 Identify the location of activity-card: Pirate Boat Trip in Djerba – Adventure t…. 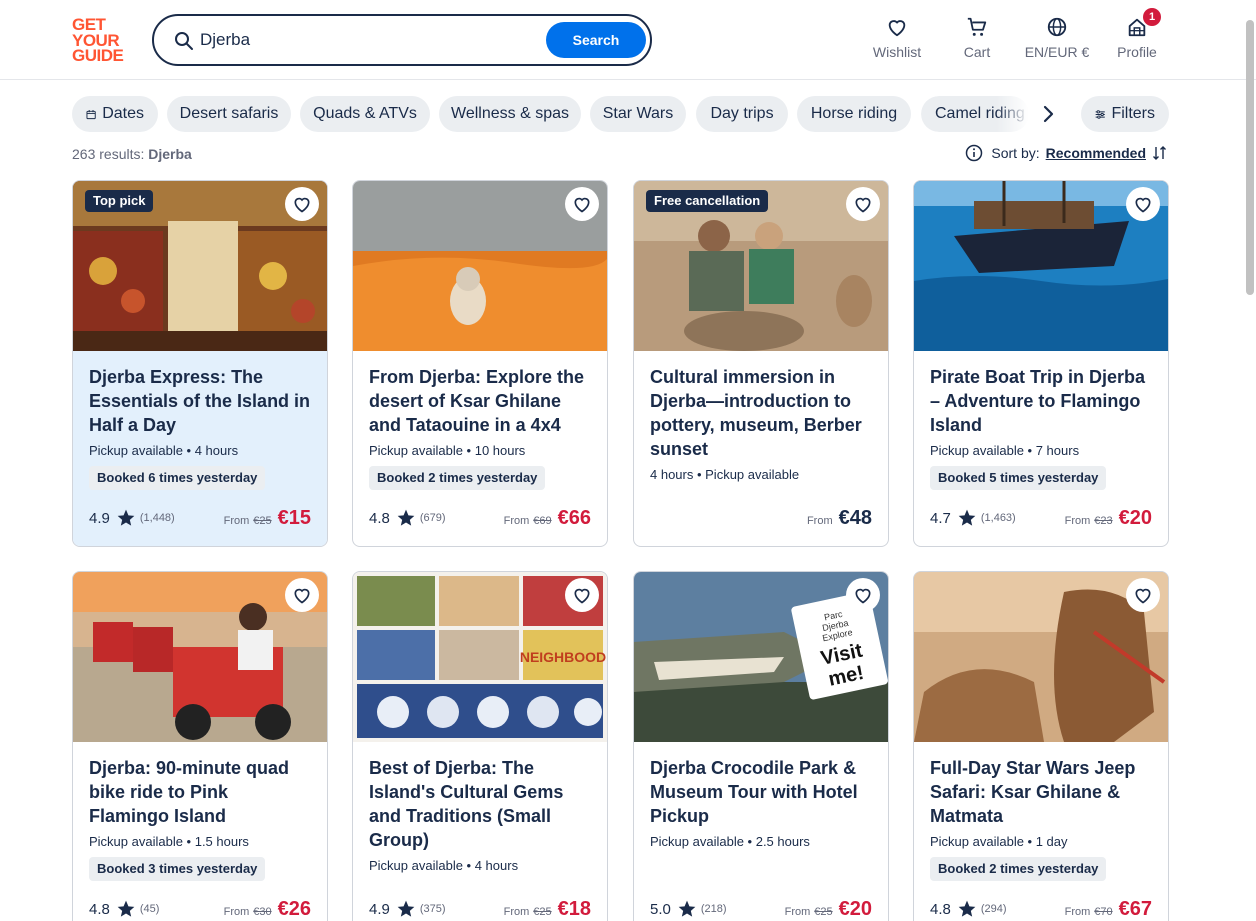
(1041, 363).